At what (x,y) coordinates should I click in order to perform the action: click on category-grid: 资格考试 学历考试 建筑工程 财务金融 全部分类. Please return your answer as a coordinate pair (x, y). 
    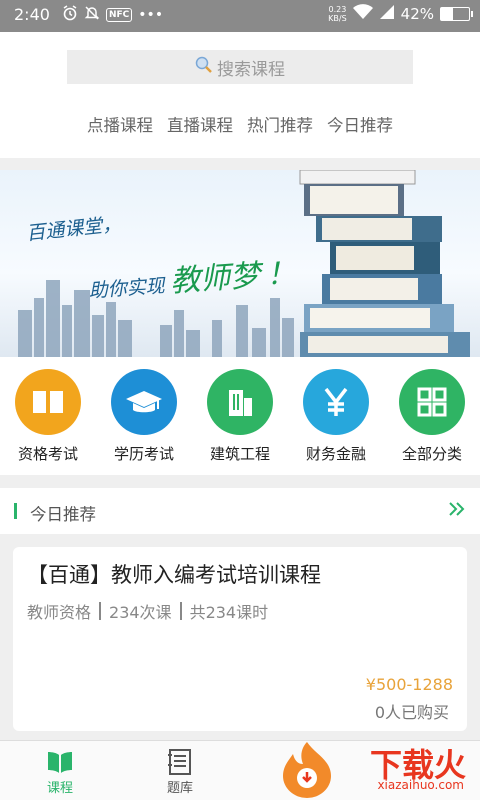
    Looking at the image, I should click on (240, 416).